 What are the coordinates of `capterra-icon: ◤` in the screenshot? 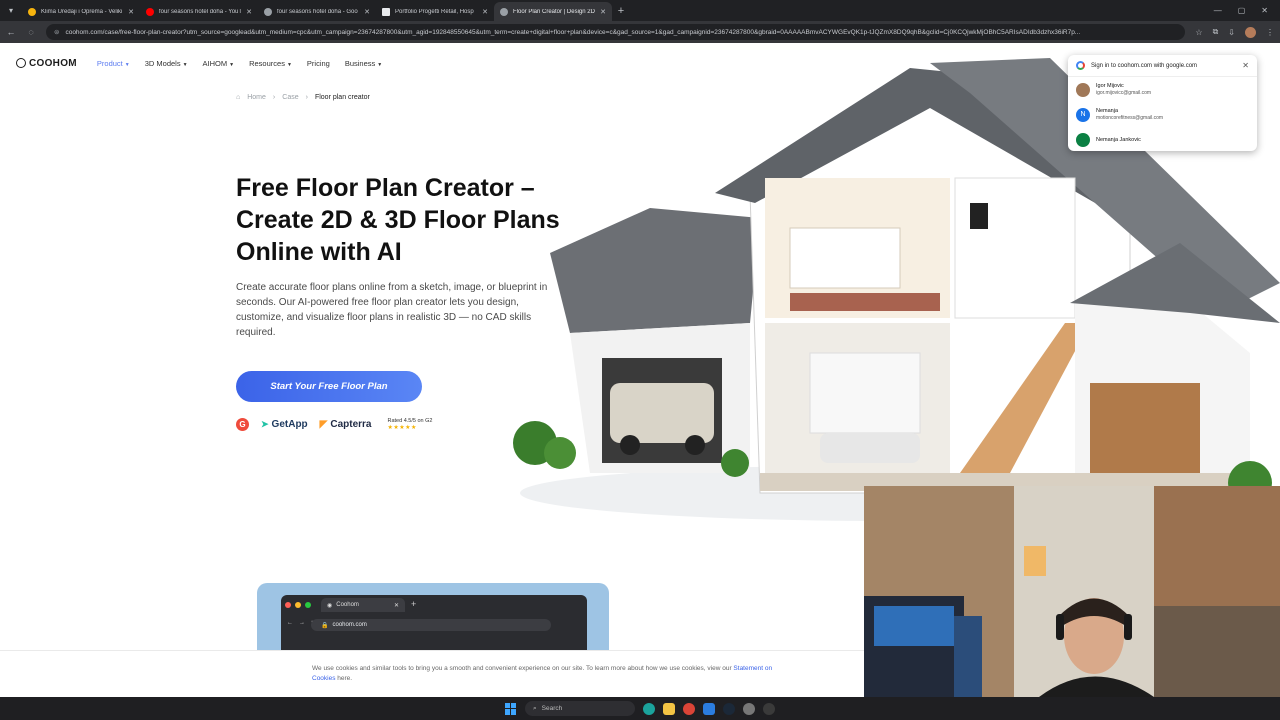 It's located at (323, 424).